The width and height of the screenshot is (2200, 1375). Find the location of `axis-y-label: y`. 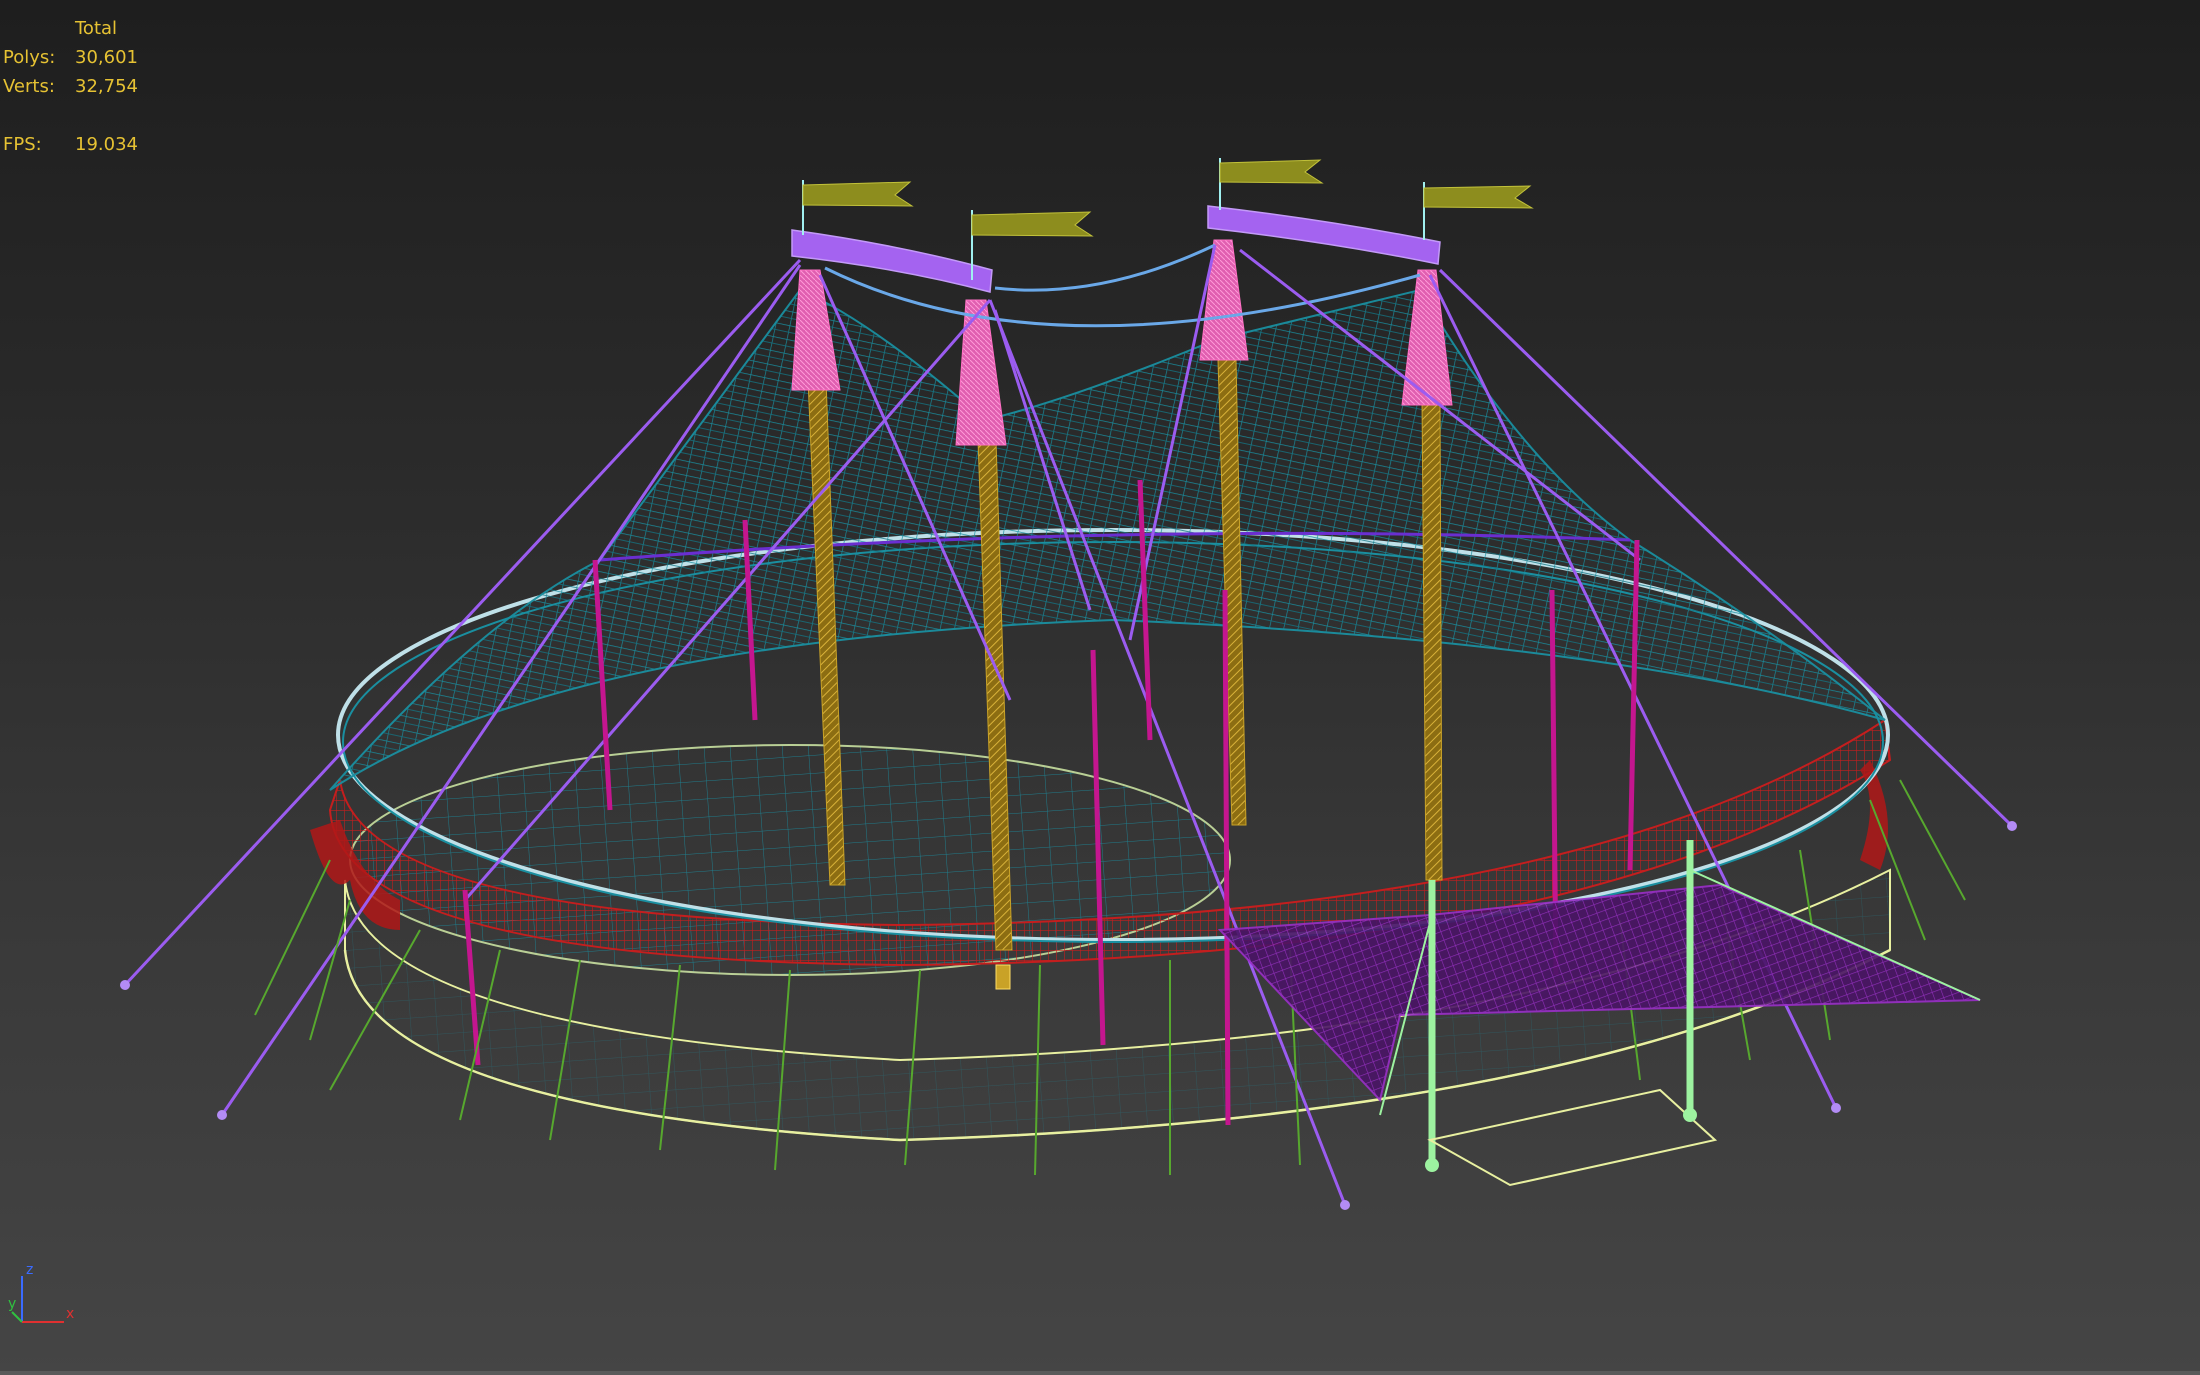

axis-y-label: y is located at coordinates (12, 1304).